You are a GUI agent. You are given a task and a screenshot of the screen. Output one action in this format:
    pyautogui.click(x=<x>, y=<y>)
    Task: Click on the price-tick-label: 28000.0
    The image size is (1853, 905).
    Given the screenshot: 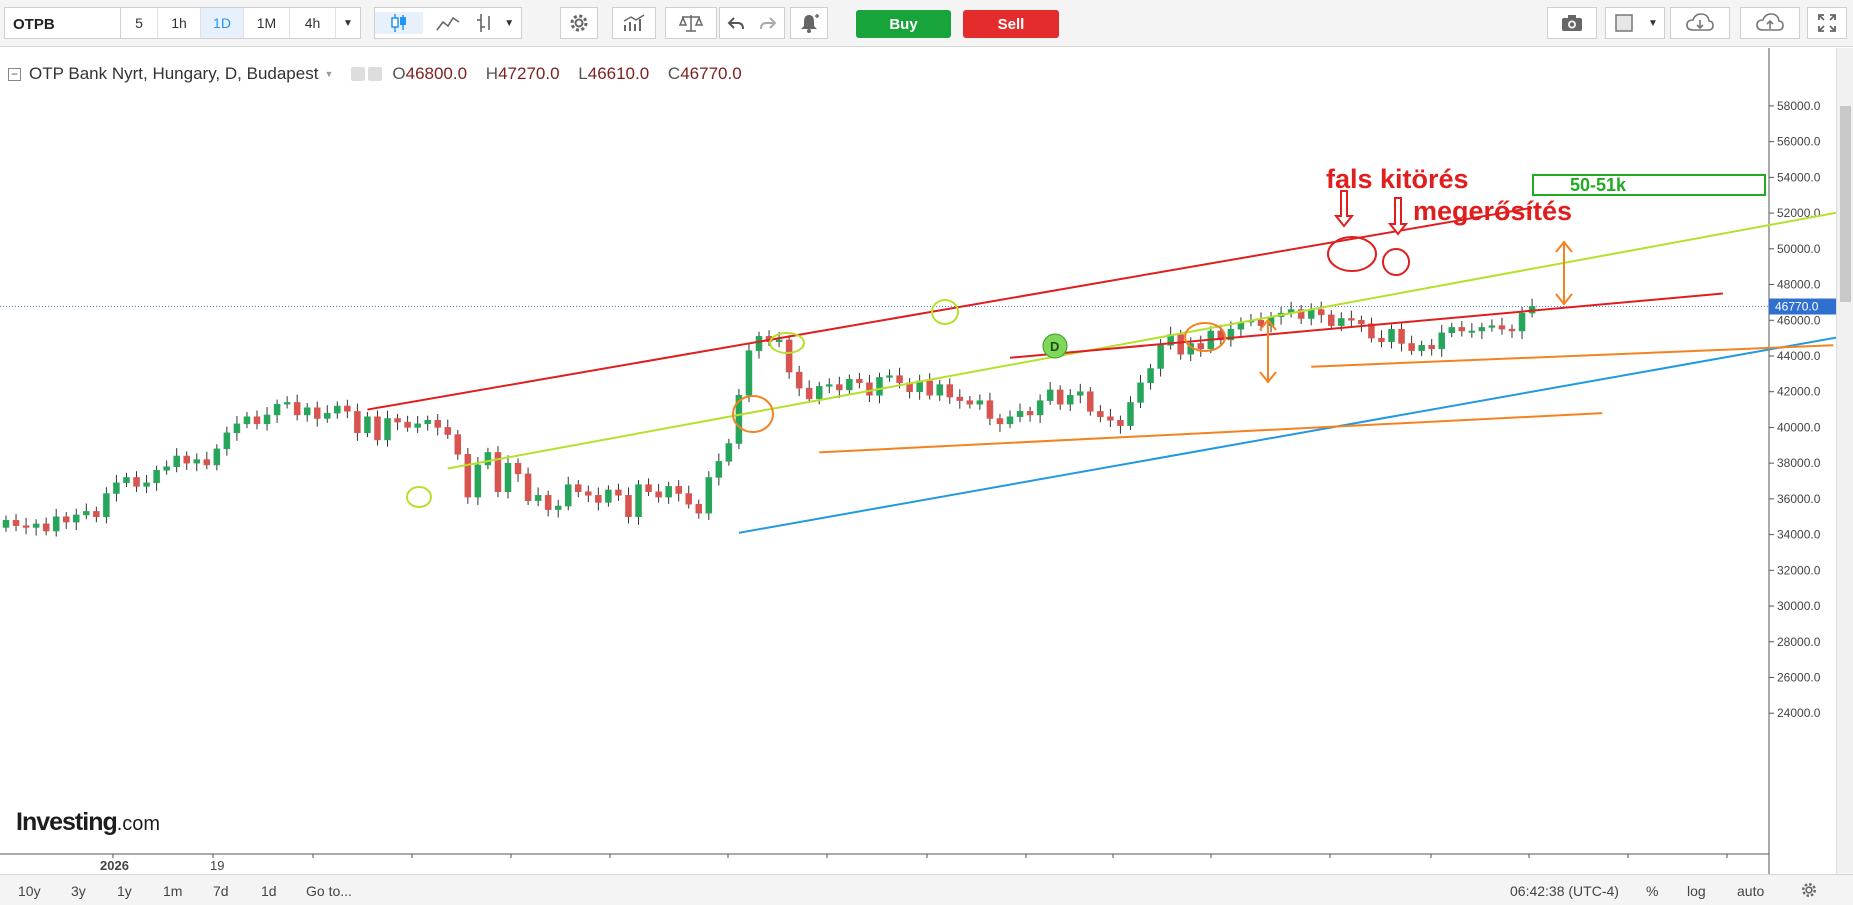 What is the action you would take?
    pyautogui.click(x=1799, y=642)
    